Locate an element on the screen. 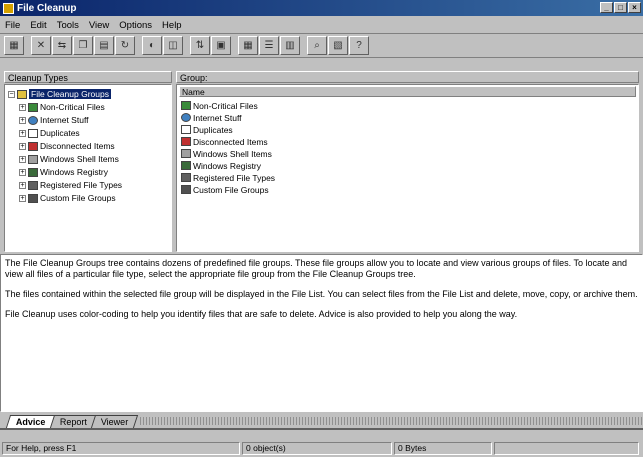 This screenshot has height=457, width=643. app-icon is located at coordinates (8, 8).